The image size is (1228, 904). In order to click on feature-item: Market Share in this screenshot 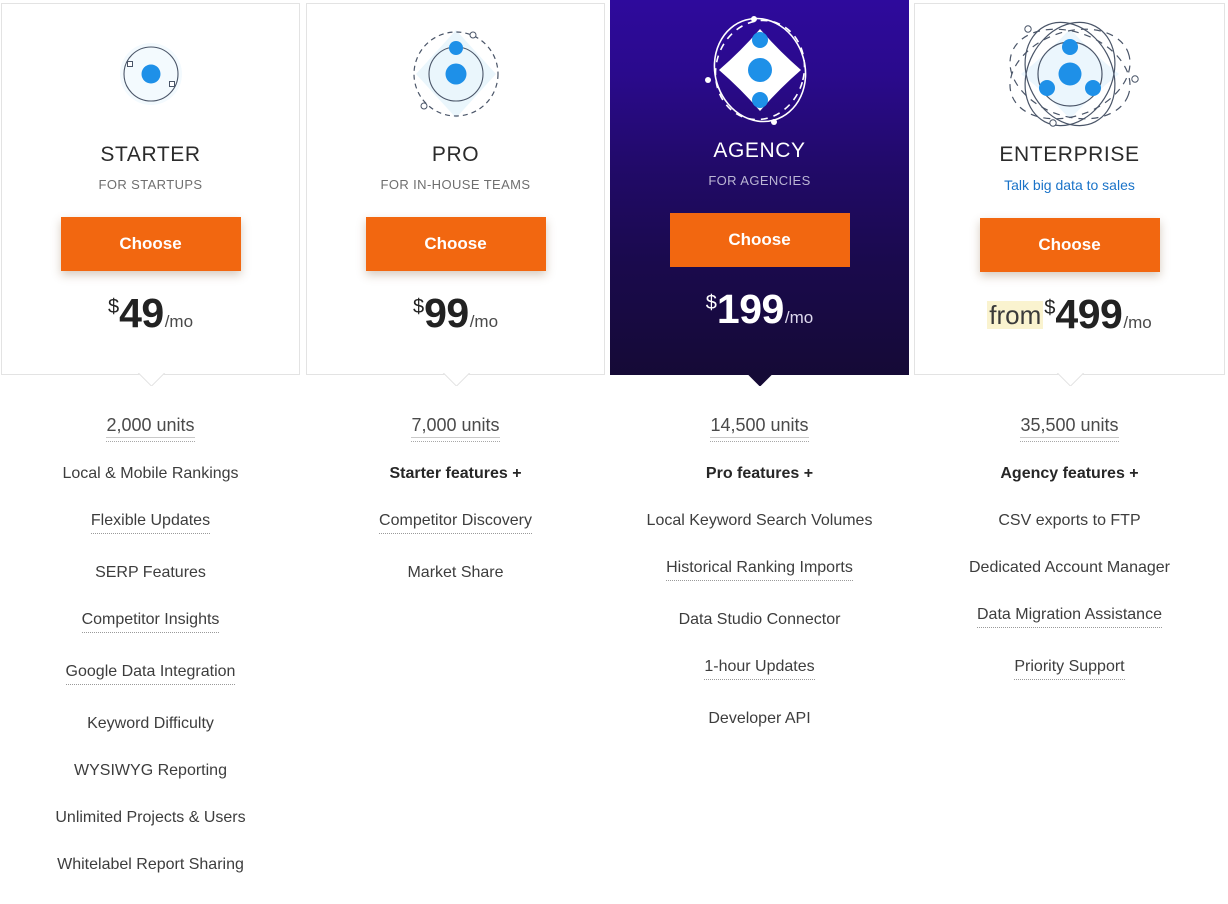, I will do `click(455, 573)`.